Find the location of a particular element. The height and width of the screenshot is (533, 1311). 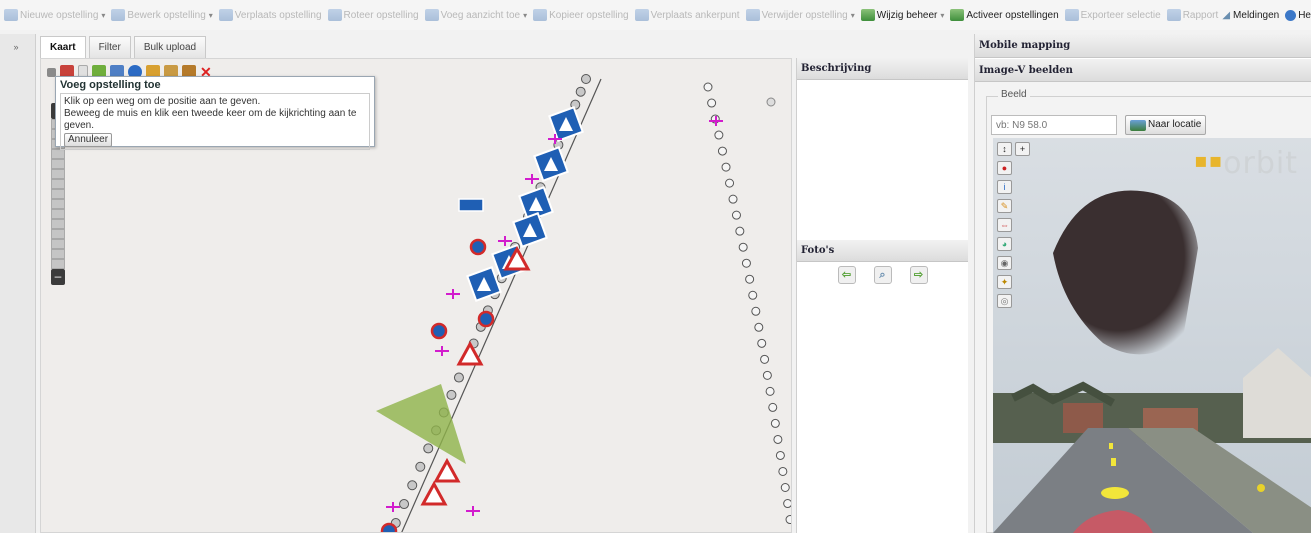

eye-icon: ◉ is located at coordinates (1004, 263).